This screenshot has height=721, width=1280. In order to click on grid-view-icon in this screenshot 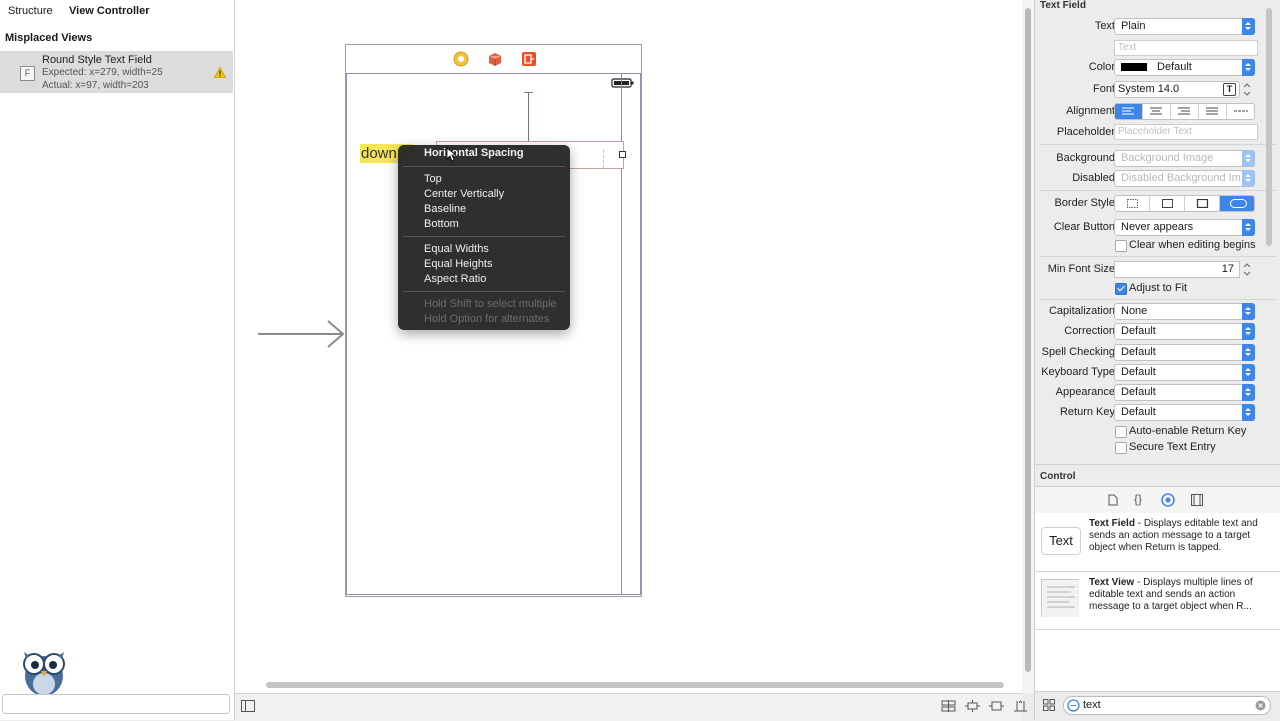, I will do `click(1049, 705)`.